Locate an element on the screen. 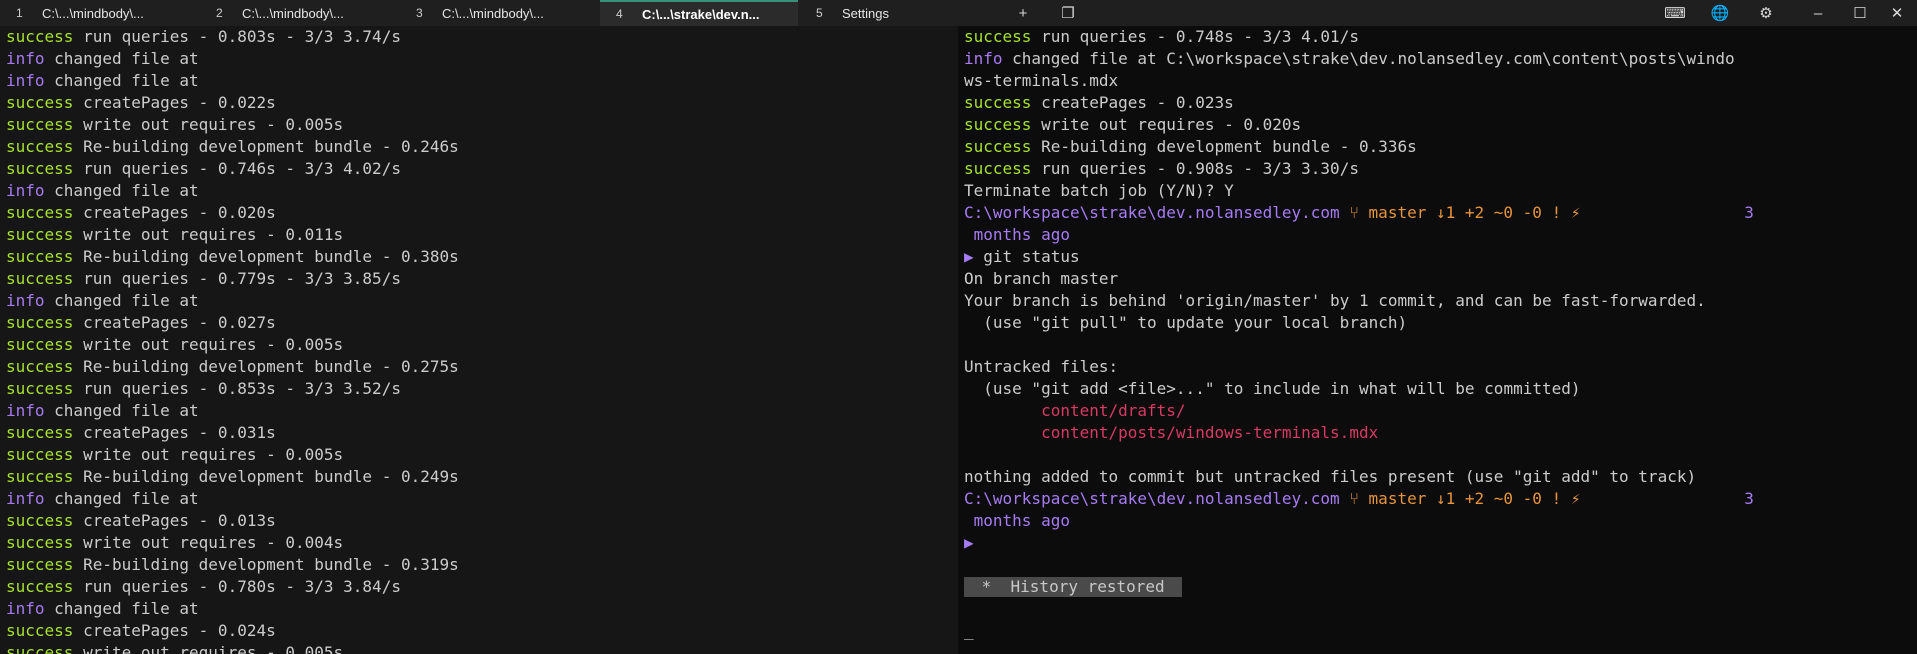 This screenshot has height=654, width=1917. tab-number: 4 is located at coordinates (619, 14).